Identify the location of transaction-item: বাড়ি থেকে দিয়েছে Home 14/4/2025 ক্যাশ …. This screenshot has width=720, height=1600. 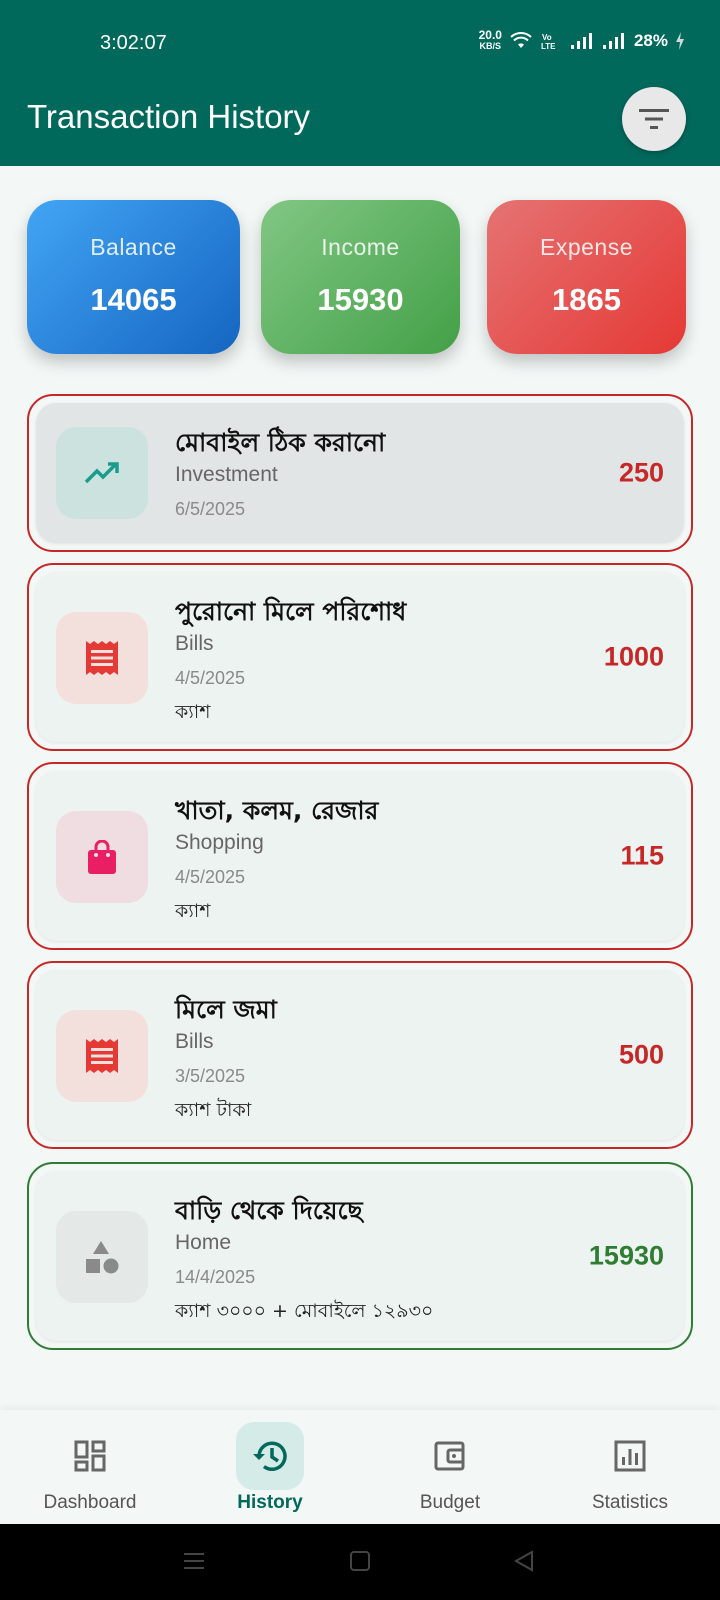
(360, 1256).